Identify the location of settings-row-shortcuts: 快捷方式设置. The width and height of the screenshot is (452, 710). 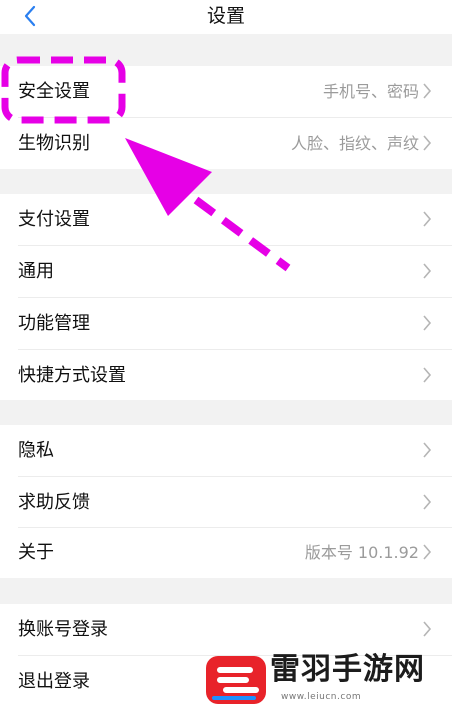
(226, 375).